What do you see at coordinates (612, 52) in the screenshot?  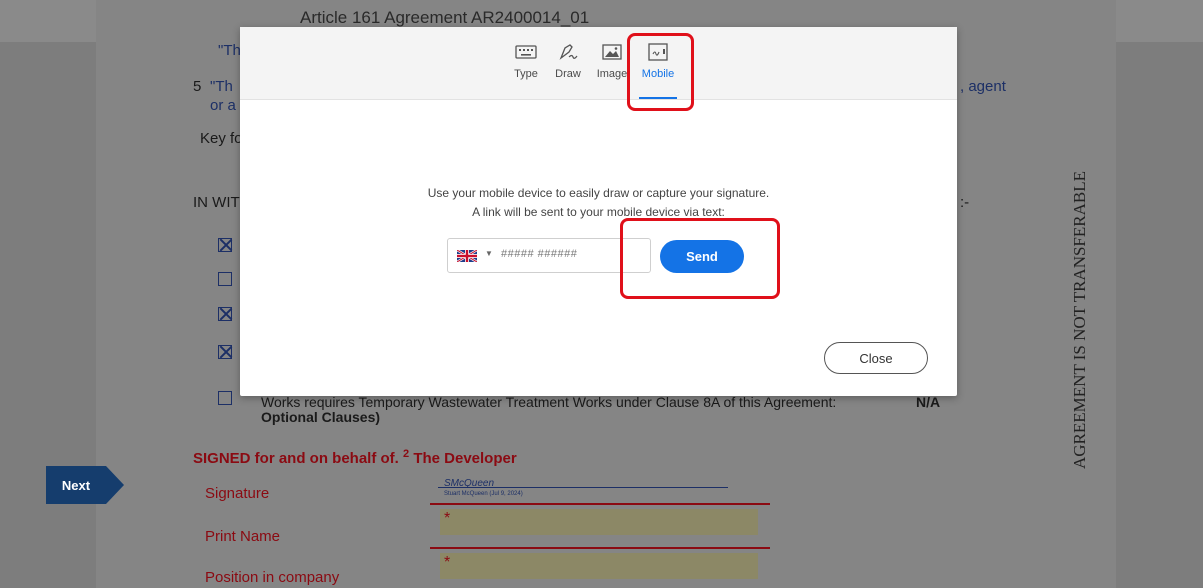 I see `image-icon` at bounding box center [612, 52].